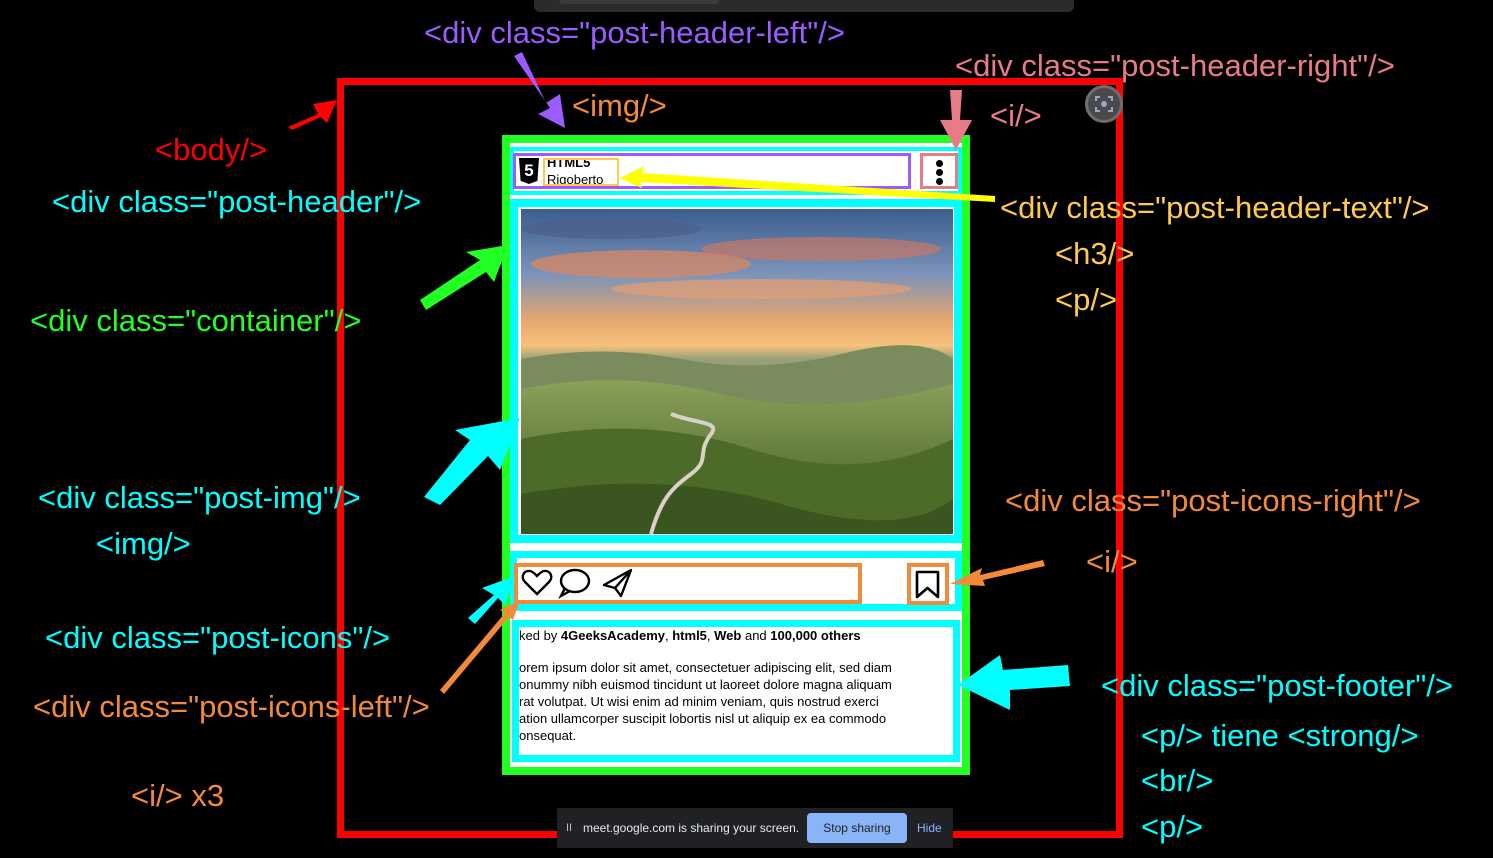 This screenshot has height=858, width=1493. Describe the element at coordinates (1016, 115) in the screenshot. I see `label-i-top: <i/>` at that location.